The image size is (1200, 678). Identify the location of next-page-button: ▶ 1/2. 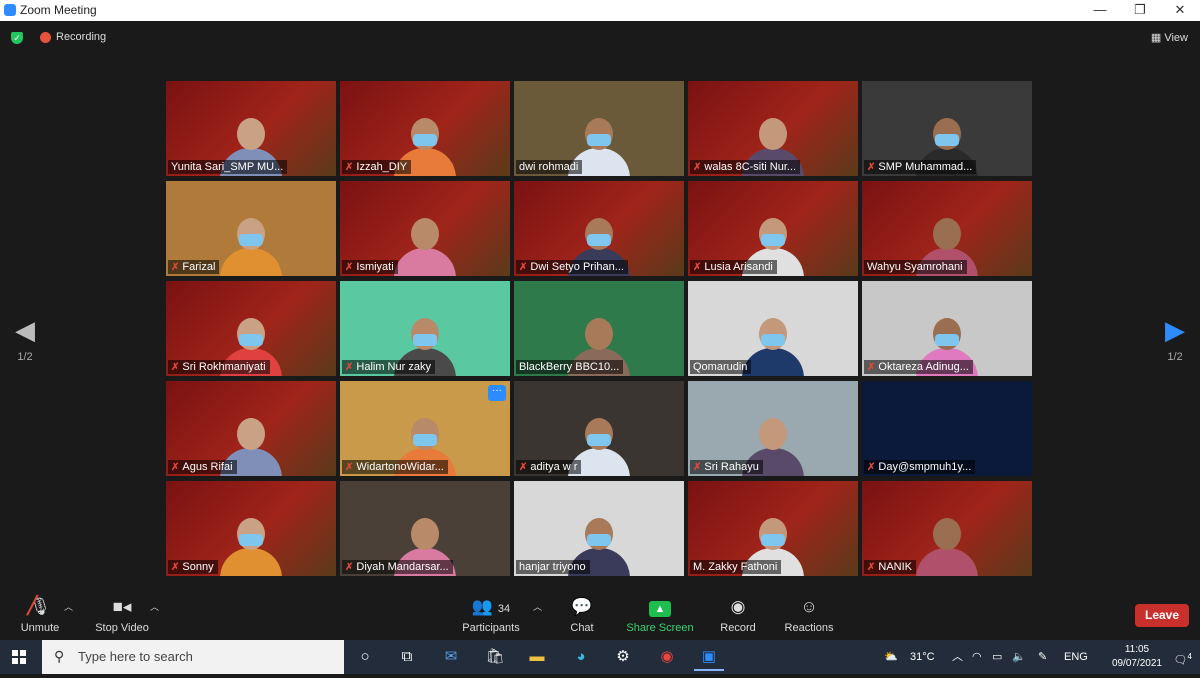
(1175, 340).